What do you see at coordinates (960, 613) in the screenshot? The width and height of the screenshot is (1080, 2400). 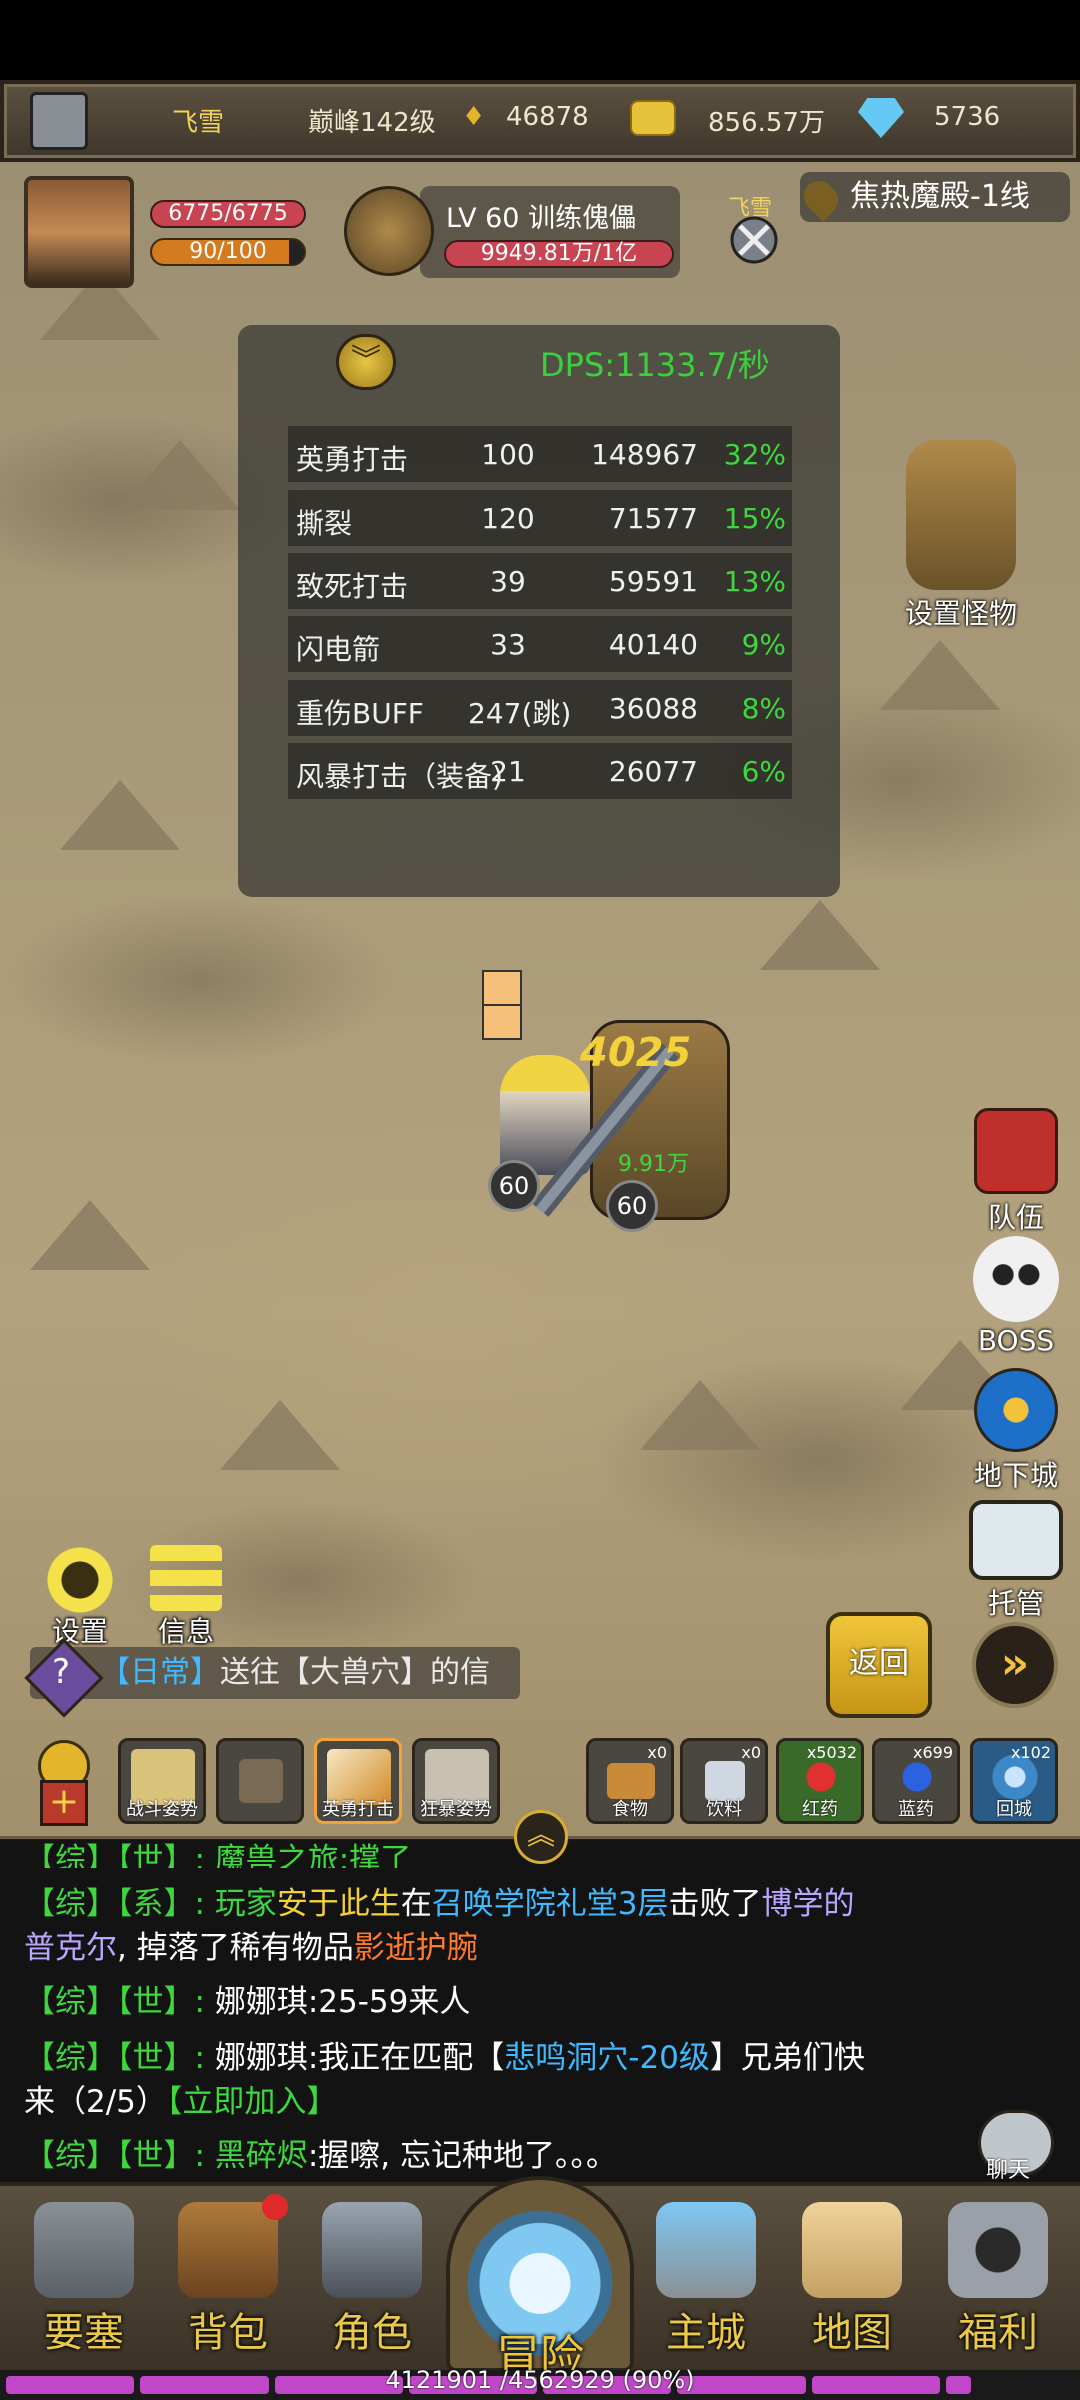 I see `set-monster-label: 设置怪物` at bounding box center [960, 613].